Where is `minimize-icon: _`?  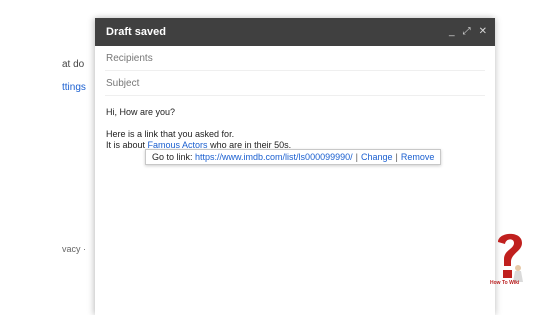
minimize-icon: _ is located at coordinates (452, 32).